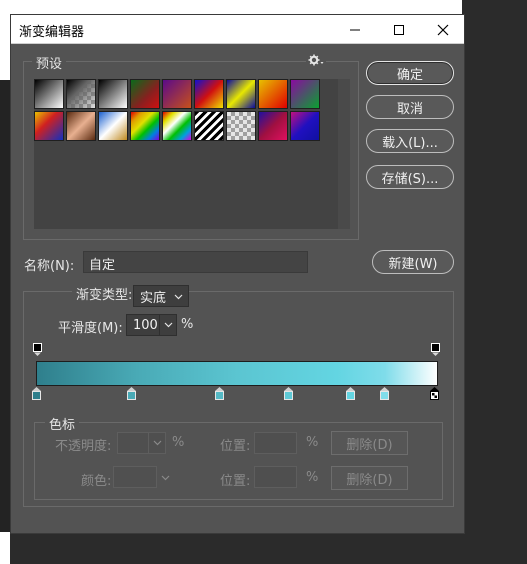  What do you see at coordinates (104, 293) in the screenshot?
I see `gradient-type-label: 渐变类型:` at bounding box center [104, 293].